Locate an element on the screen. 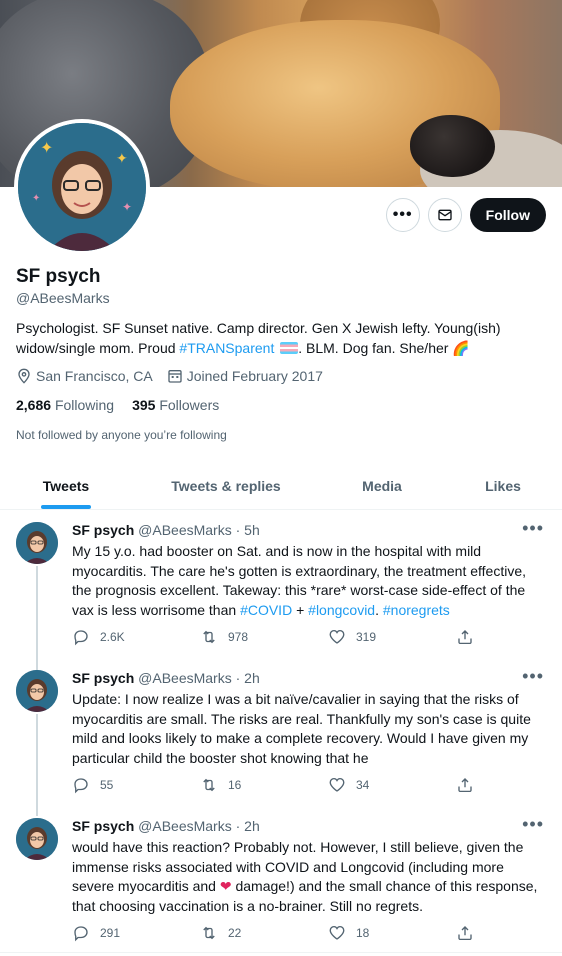  retweet-count: 978 is located at coordinates (238, 637).